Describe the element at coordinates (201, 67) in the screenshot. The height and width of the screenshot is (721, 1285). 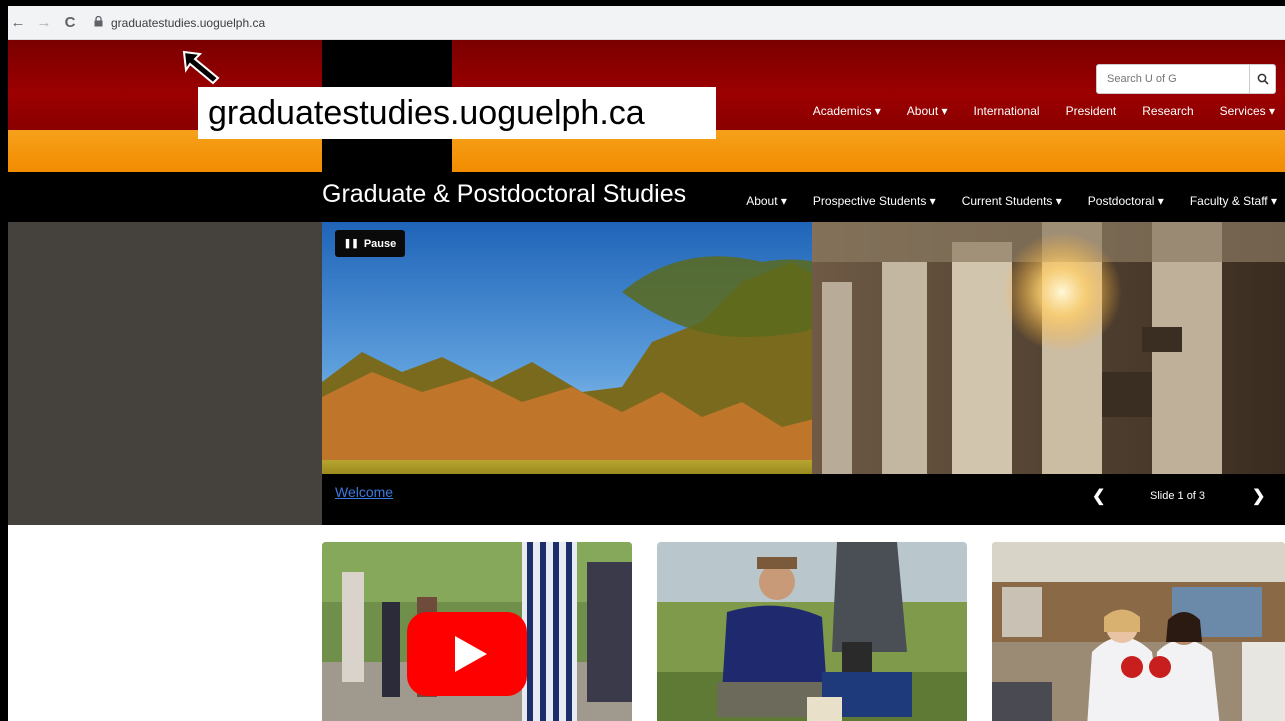
I see `annotation-arrow-icon` at that location.